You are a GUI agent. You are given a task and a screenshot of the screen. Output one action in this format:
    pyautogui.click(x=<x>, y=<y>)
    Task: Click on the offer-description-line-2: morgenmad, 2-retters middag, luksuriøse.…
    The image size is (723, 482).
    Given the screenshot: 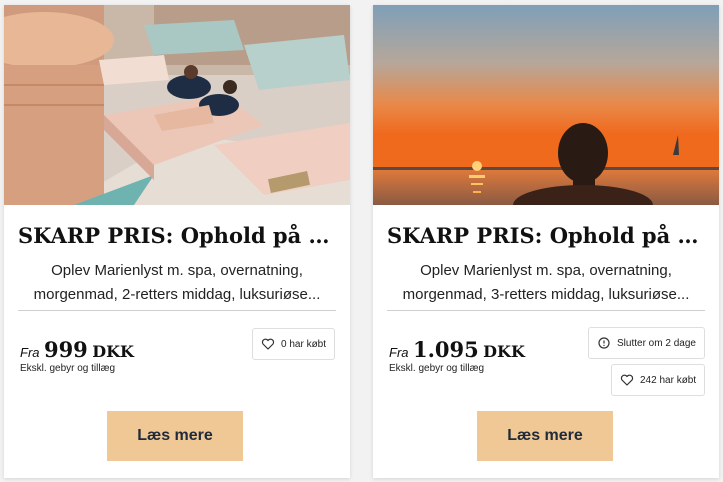 What is the action you would take?
    pyautogui.click(x=177, y=294)
    